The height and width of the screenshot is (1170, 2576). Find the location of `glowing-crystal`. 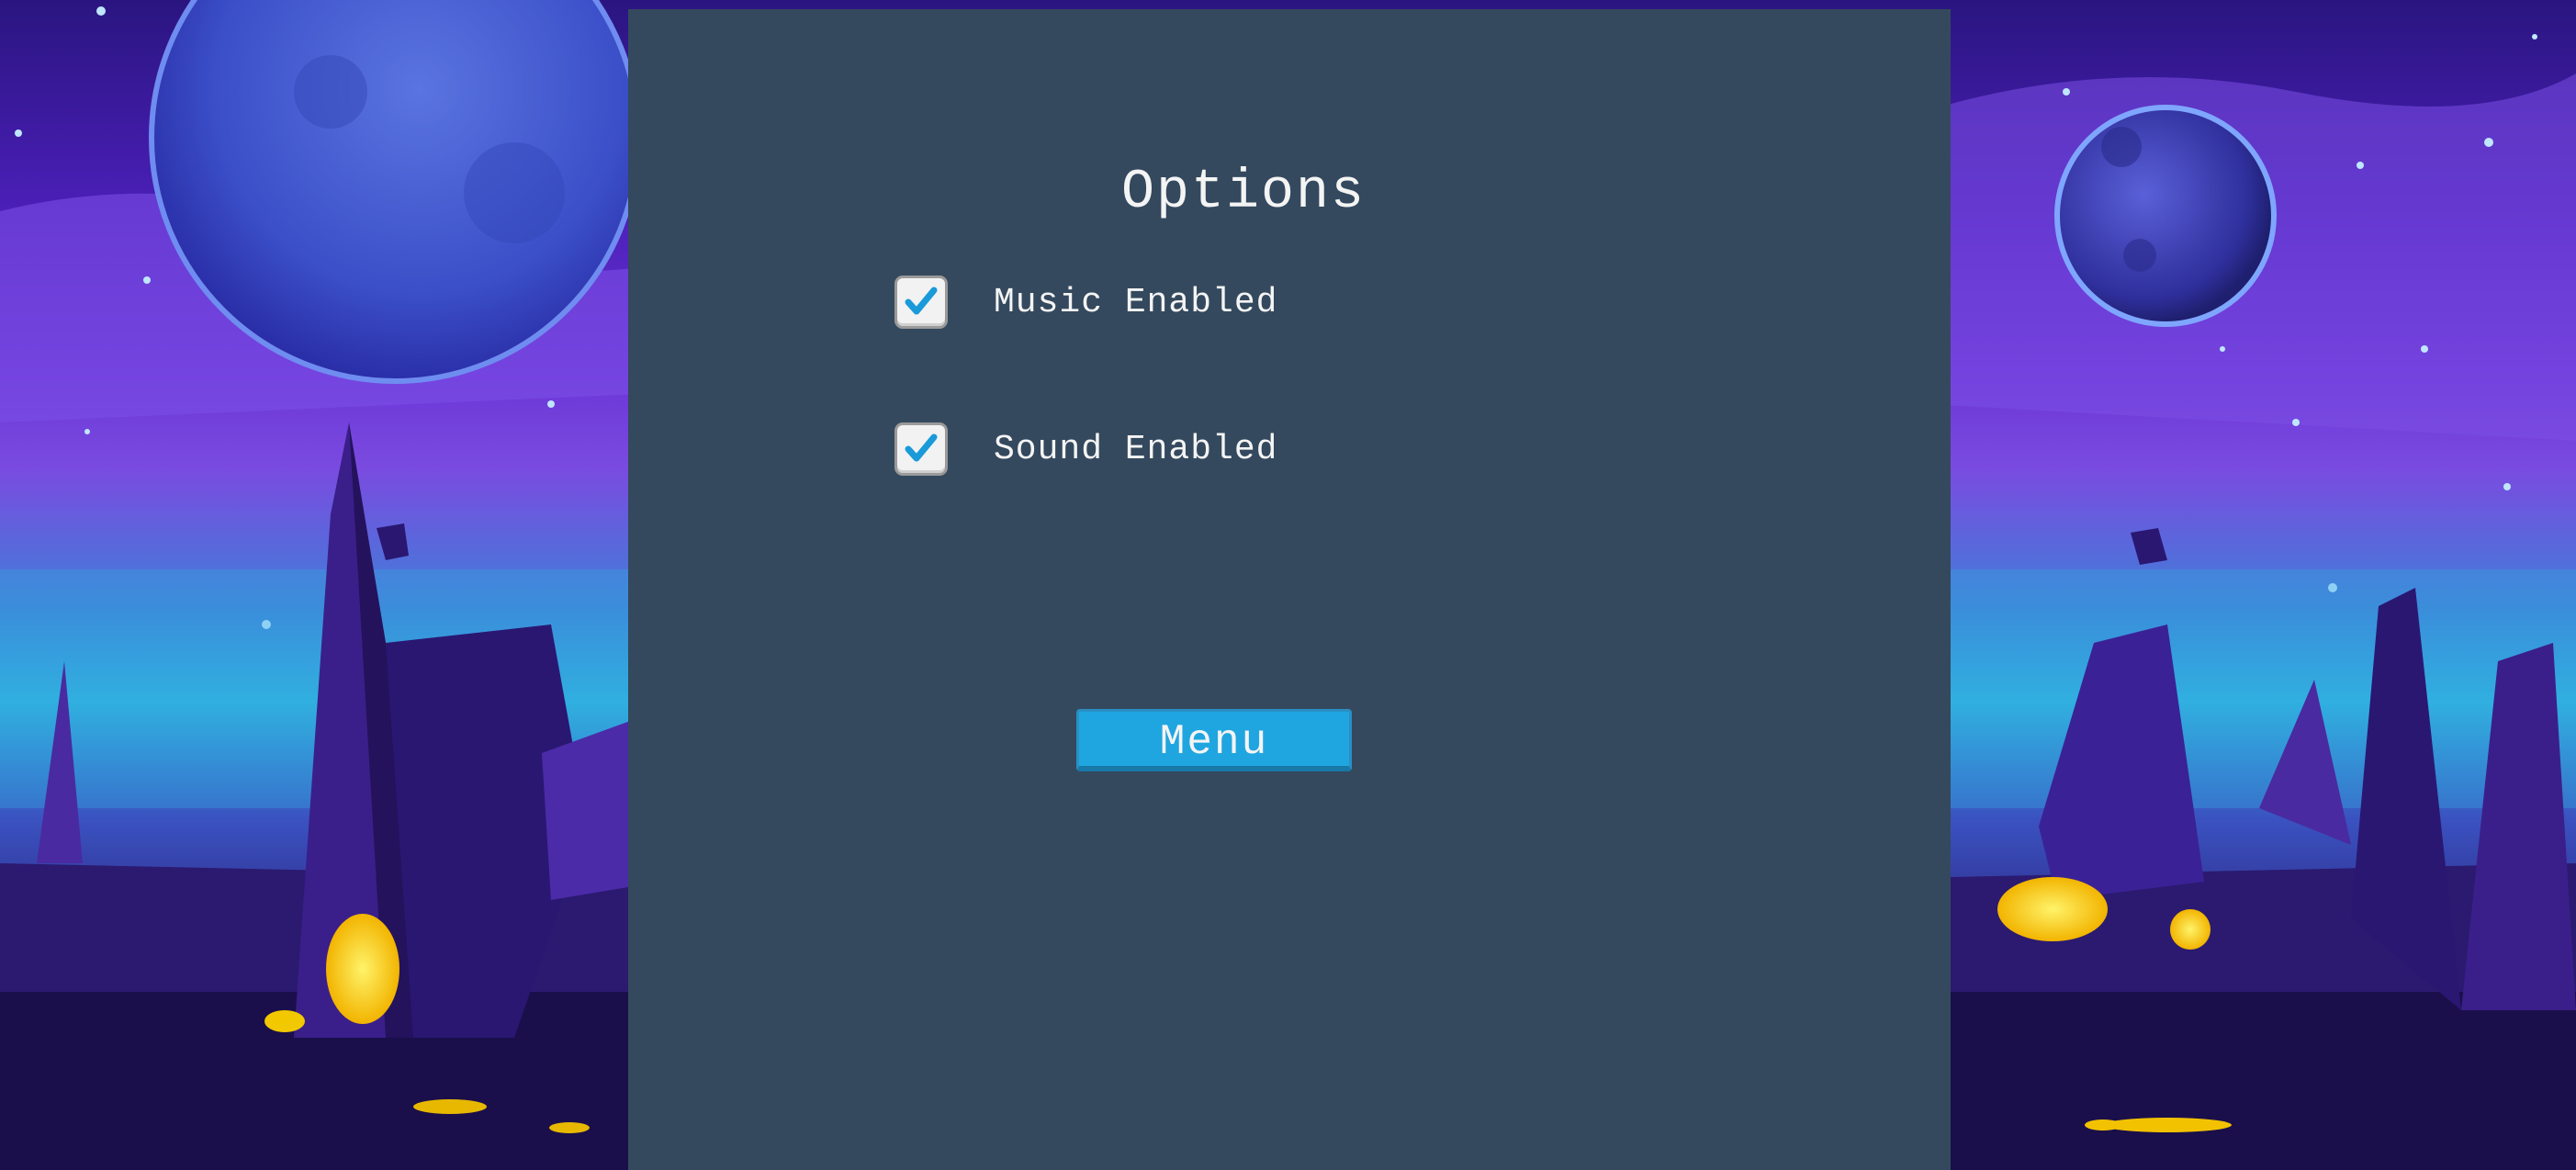

glowing-crystal is located at coordinates (362, 969).